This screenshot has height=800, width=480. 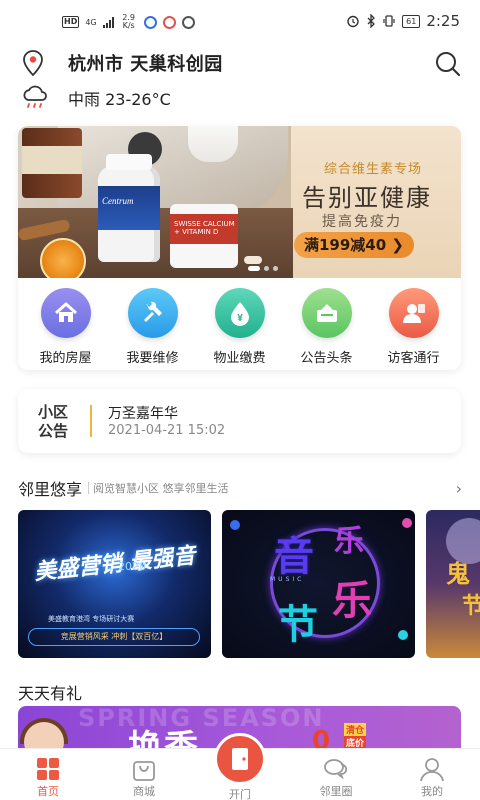 What do you see at coordinates (89, 488) in the screenshot?
I see `section-divider` at bounding box center [89, 488].